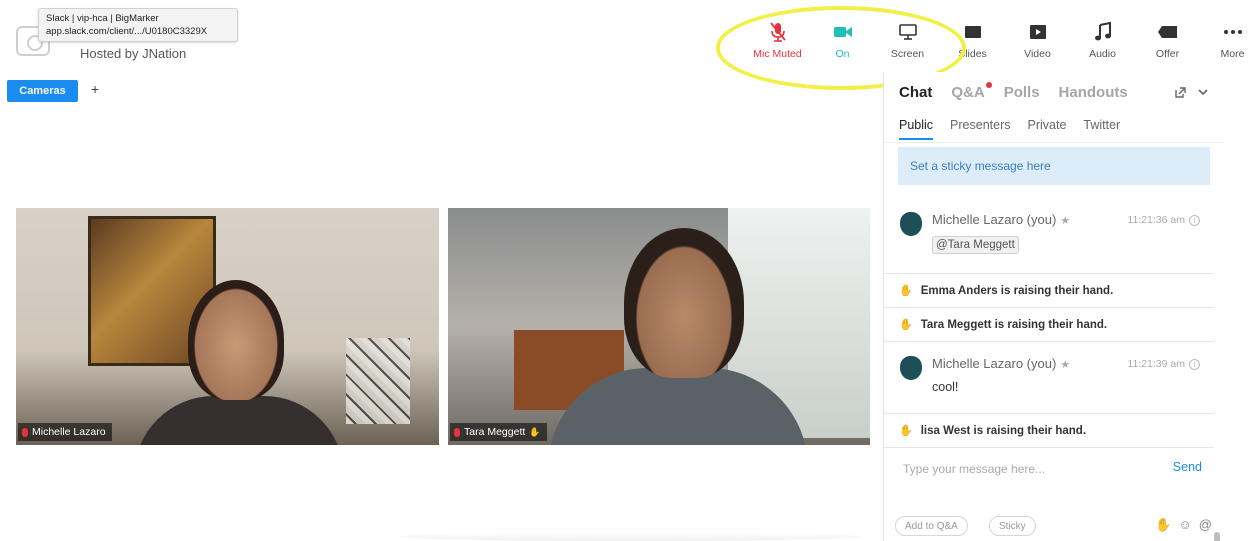 The width and height of the screenshot is (1250, 541). Describe the element at coordinates (1017, 290) in the screenshot. I see `event-text: Emma Anders is raising their hand.` at that location.